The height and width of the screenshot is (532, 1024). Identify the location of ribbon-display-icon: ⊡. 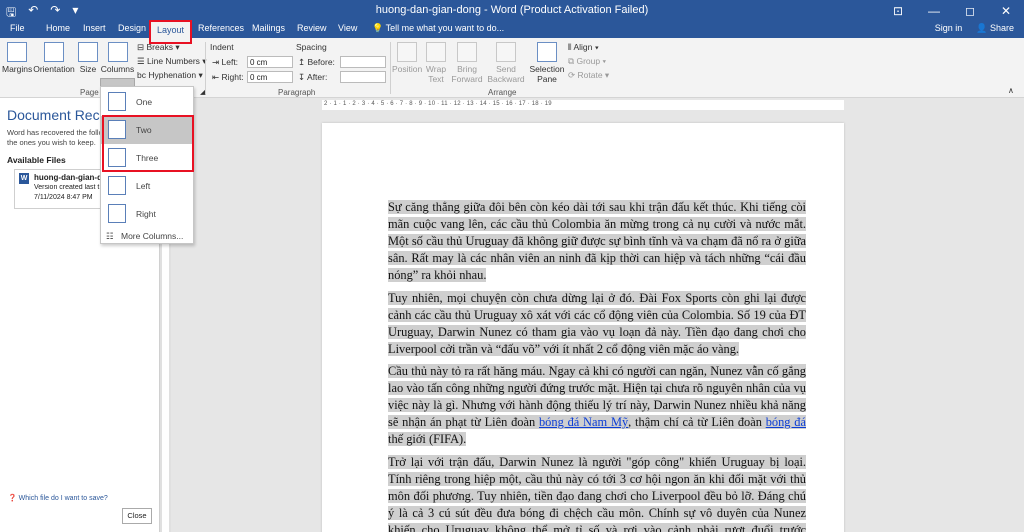
(898, 11).